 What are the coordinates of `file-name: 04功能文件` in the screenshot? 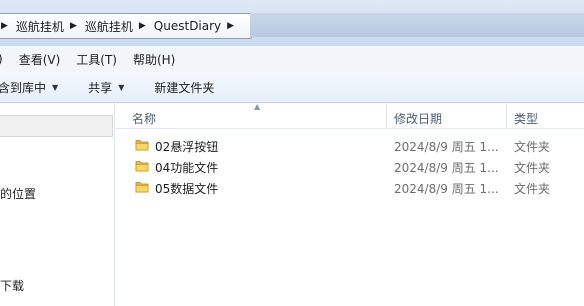 It's located at (186, 167).